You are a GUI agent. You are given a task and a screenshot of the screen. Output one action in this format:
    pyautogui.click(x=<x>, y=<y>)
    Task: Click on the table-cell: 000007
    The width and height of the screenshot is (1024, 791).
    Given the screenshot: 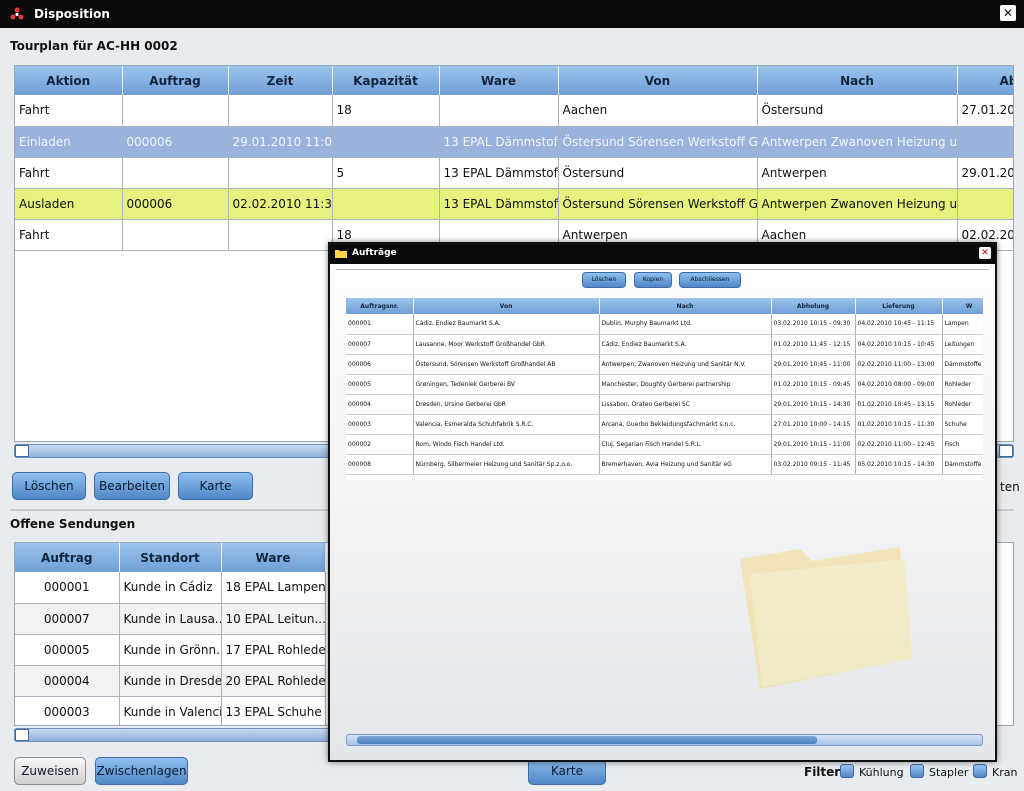 What is the action you would take?
    pyautogui.click(x=380, y=344)
    